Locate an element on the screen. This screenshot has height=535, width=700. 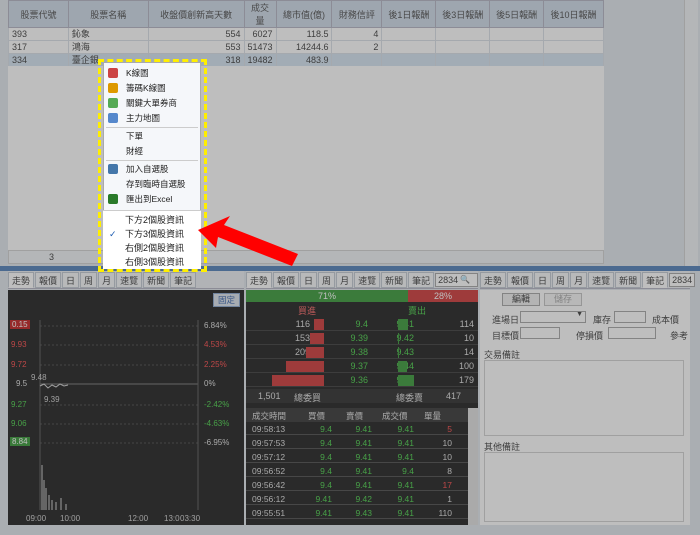
book-buy-price: 9.4 is located at coordinates (361, 324).